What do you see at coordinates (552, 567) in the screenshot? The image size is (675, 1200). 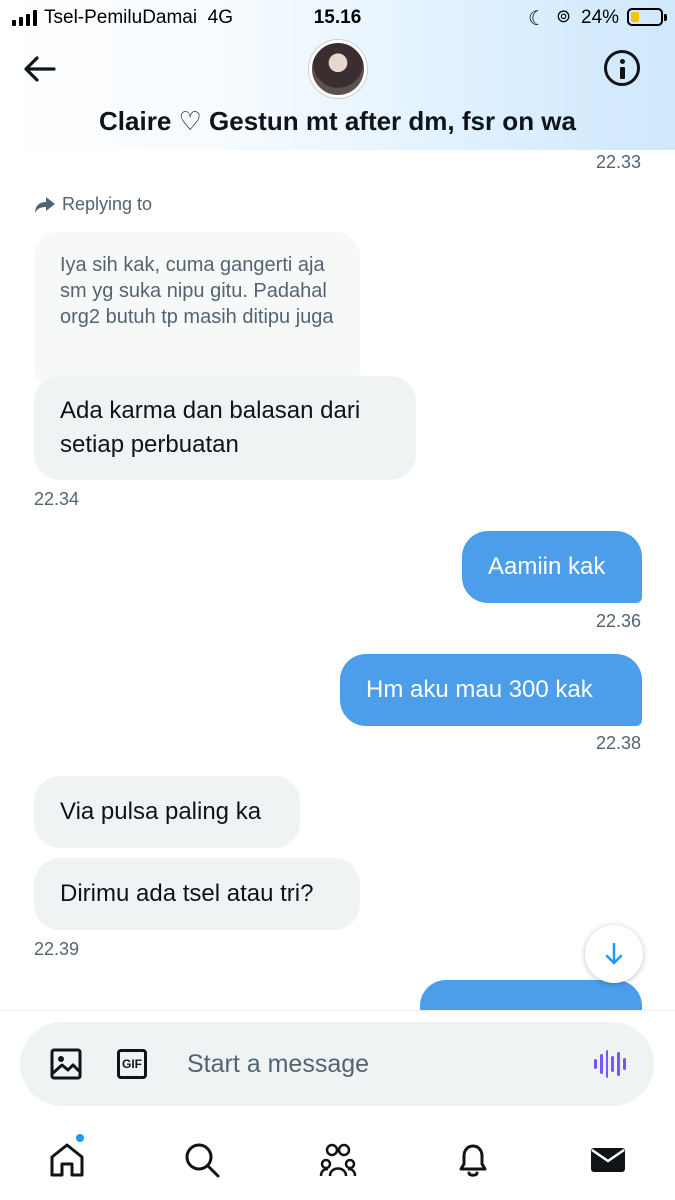 I see `message-bubble-outgoing: Aamiin kak` at bounding box center [552, 567].